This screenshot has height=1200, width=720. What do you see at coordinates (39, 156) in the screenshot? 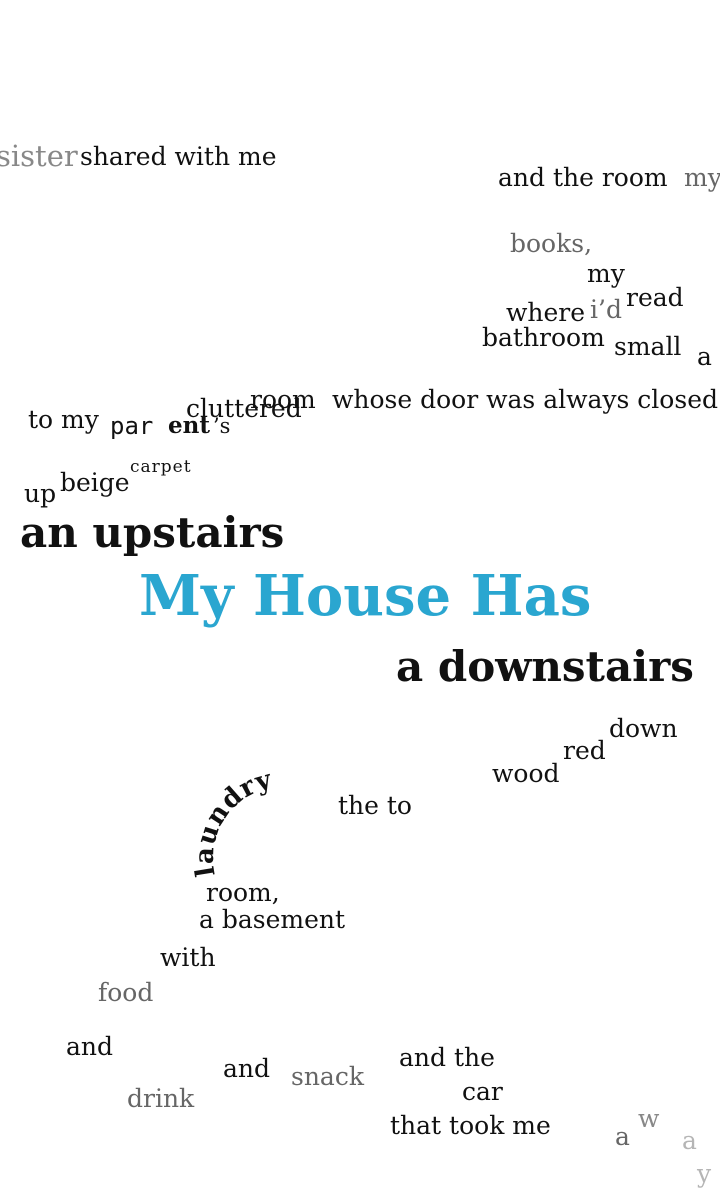
I see `word-sister: sister` at bounding box center [39, 156].